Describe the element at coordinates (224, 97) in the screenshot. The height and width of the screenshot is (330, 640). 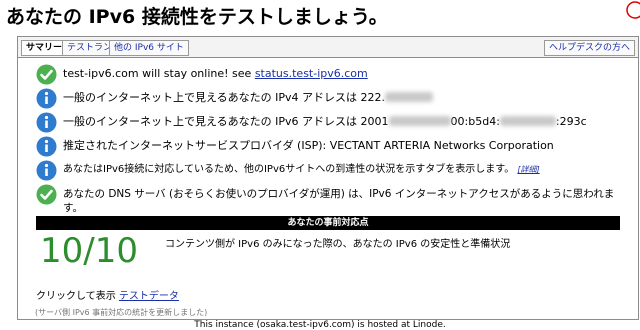
I see `ipv4-address-text: 一般のインターネット上で見えるあなたの IPv4 アドレスは 222.` at that location.